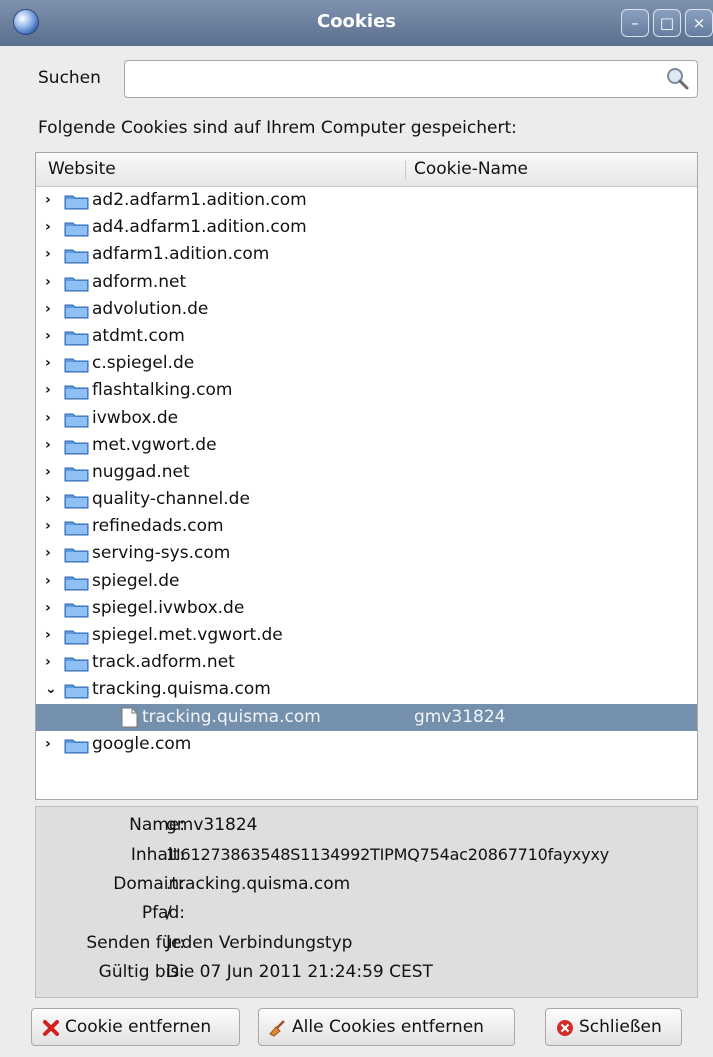 The height and width of the screenshot is (1057, 713). Describe the element at coordinates (366, 200) in the screenshot. I see `tree-row: › ad2.adfarm1.adition.com` at that location.